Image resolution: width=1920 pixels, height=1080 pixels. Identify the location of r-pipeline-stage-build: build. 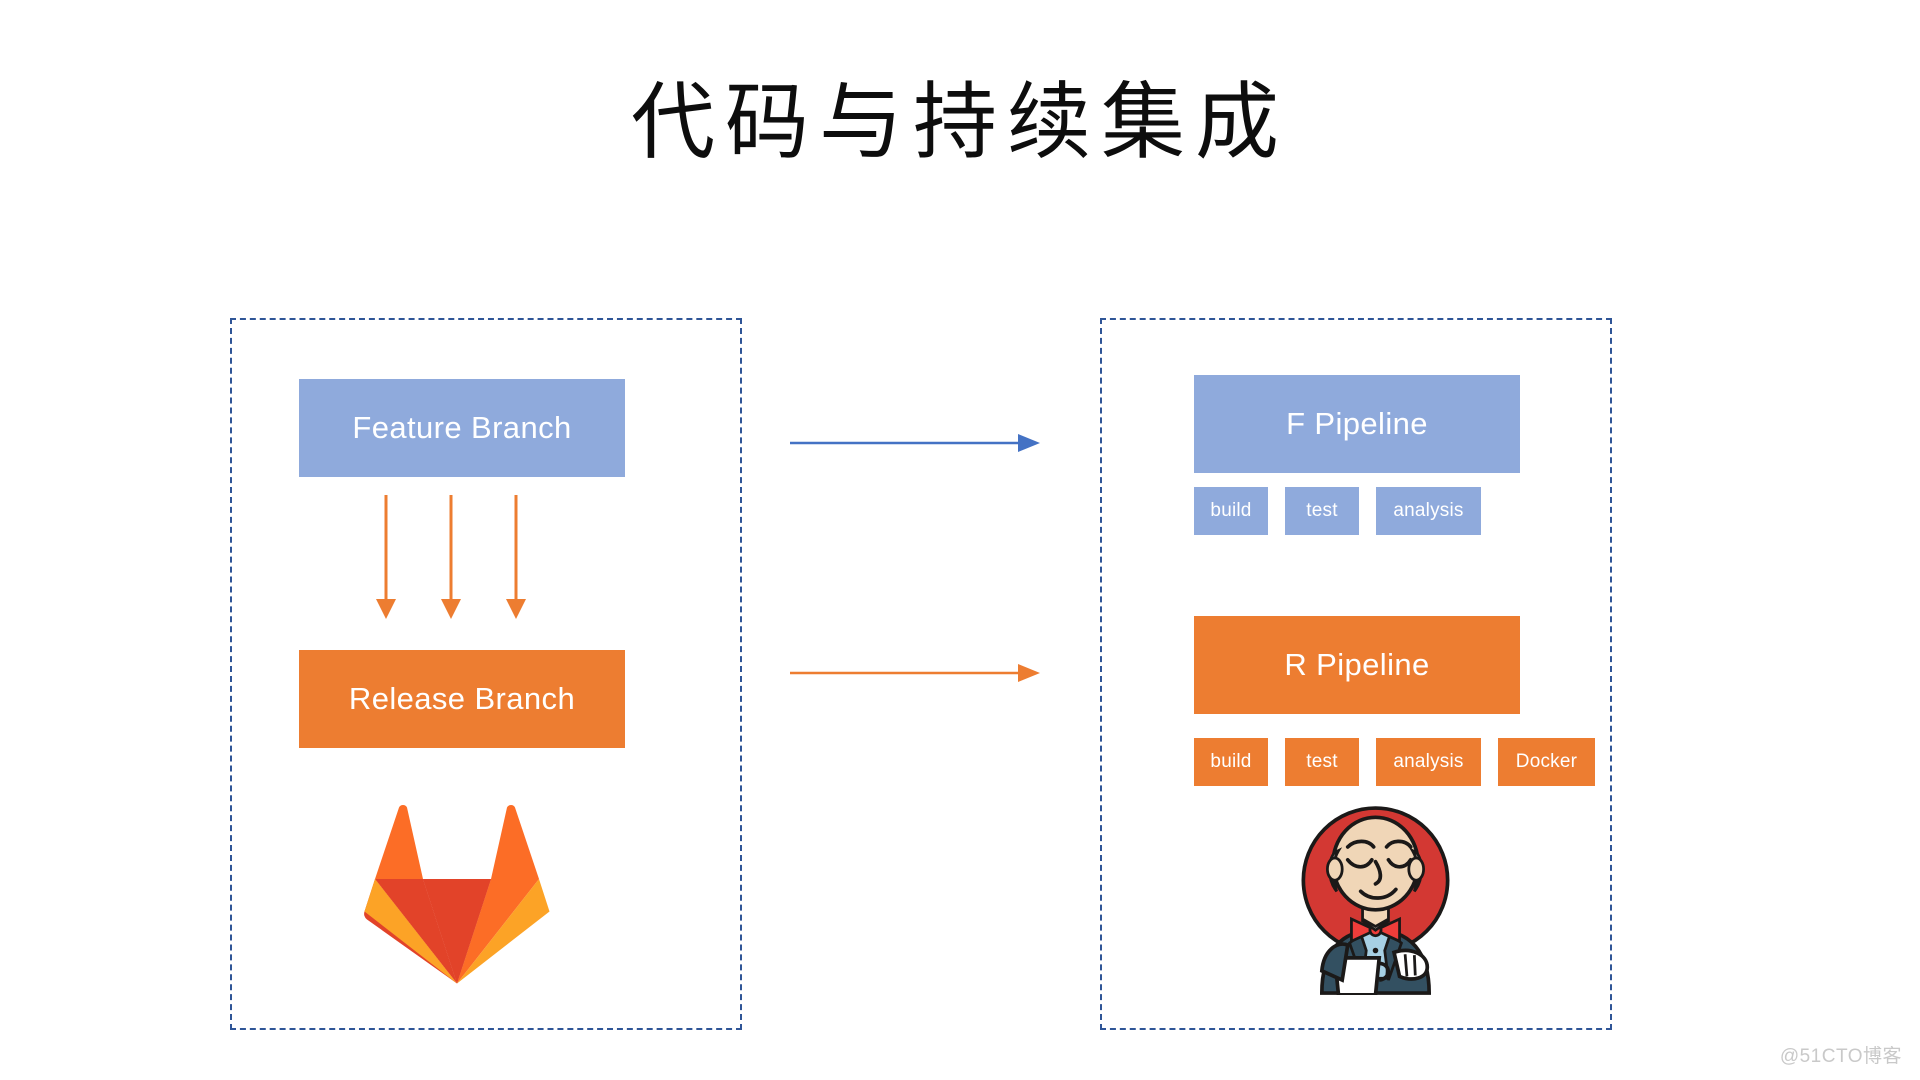
(1231, 762).